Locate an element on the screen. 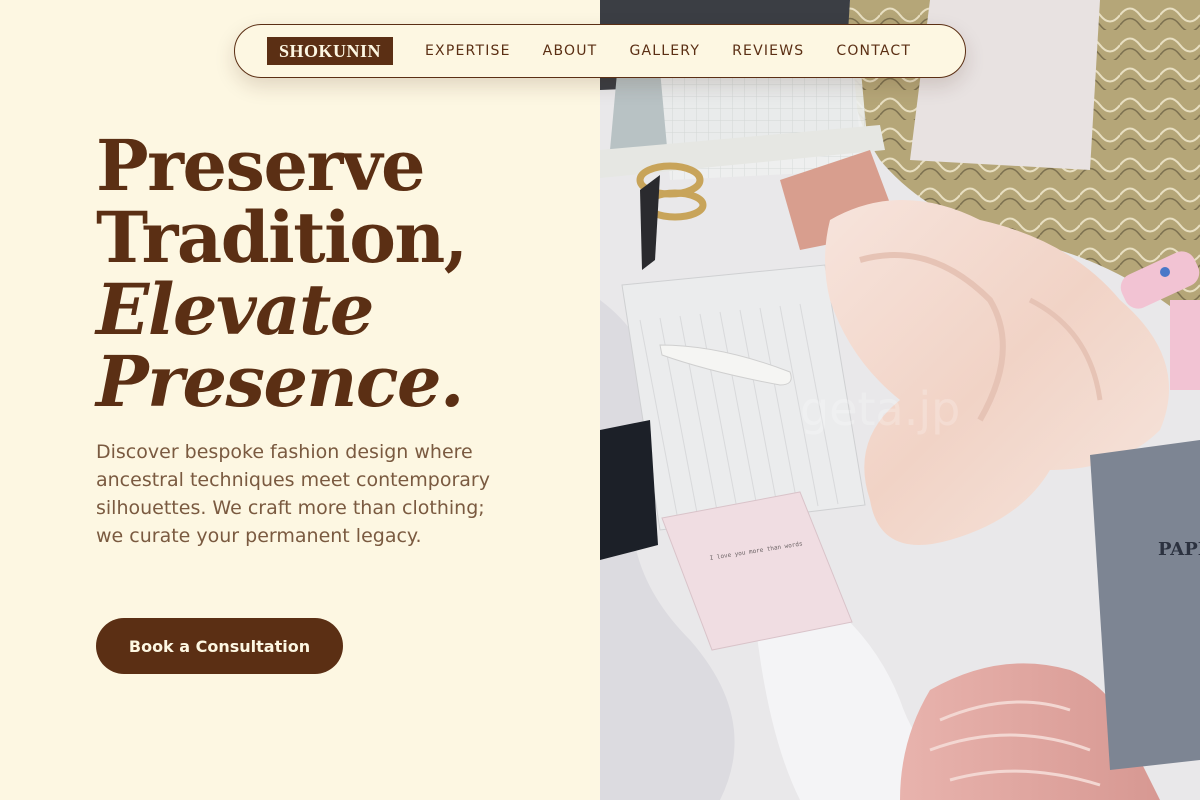 This screenshot has height=800, width=1200. brand-logo: SHOKUNIN is located at coordinates (330, 51).